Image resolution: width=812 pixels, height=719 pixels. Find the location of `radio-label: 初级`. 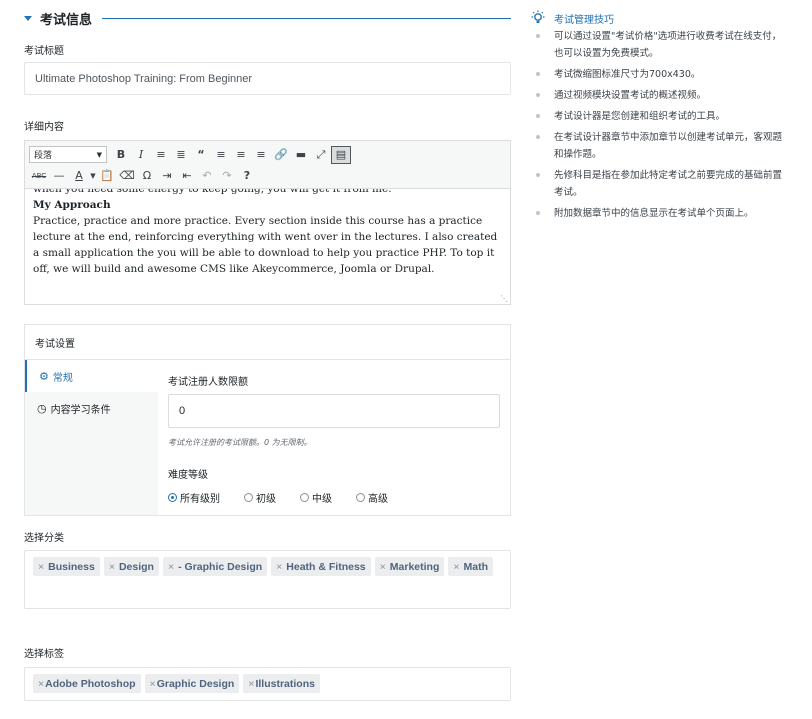

radio-label: 初级 is located at coordinates (266, 499).